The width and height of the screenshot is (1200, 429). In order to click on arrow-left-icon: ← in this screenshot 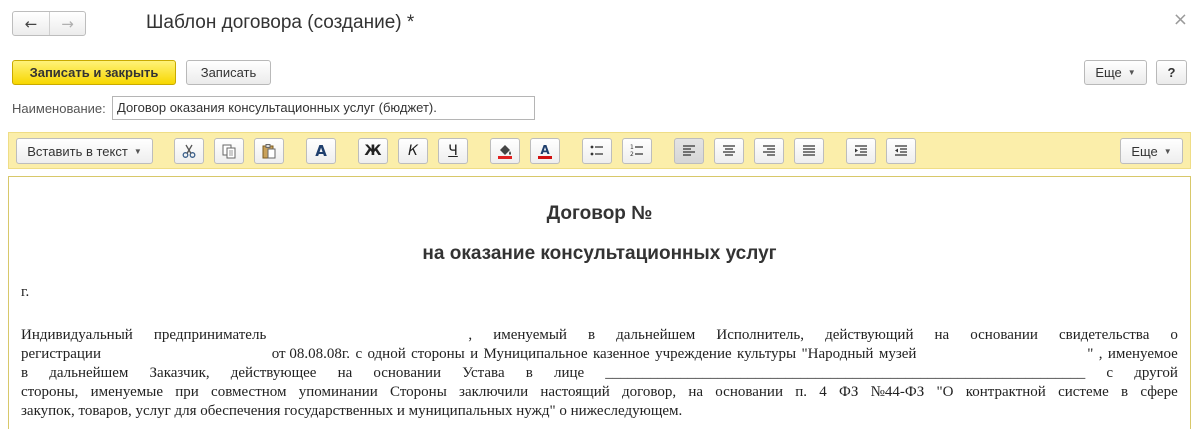, I will do `click(31, 23)`.